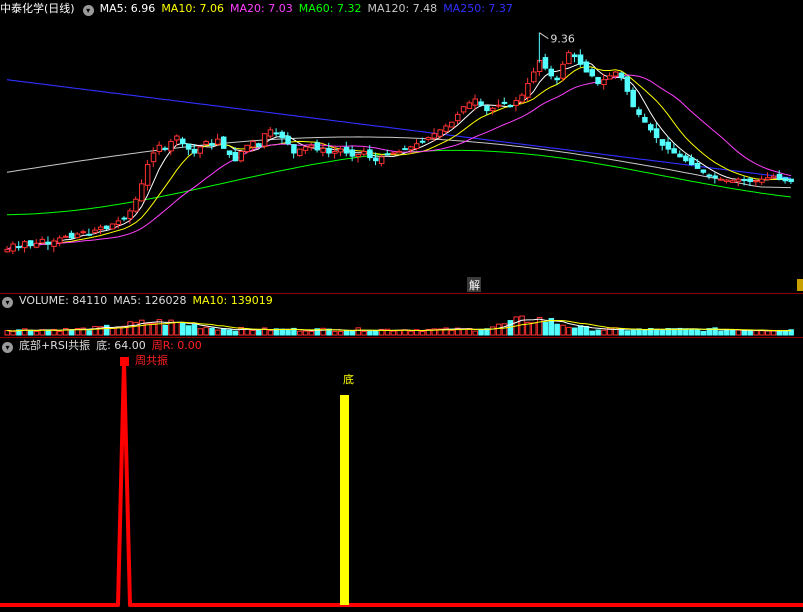  Describe the element at coordinates (151, 360) in the screenshot. I see `signal-label: 周共振` at that location.